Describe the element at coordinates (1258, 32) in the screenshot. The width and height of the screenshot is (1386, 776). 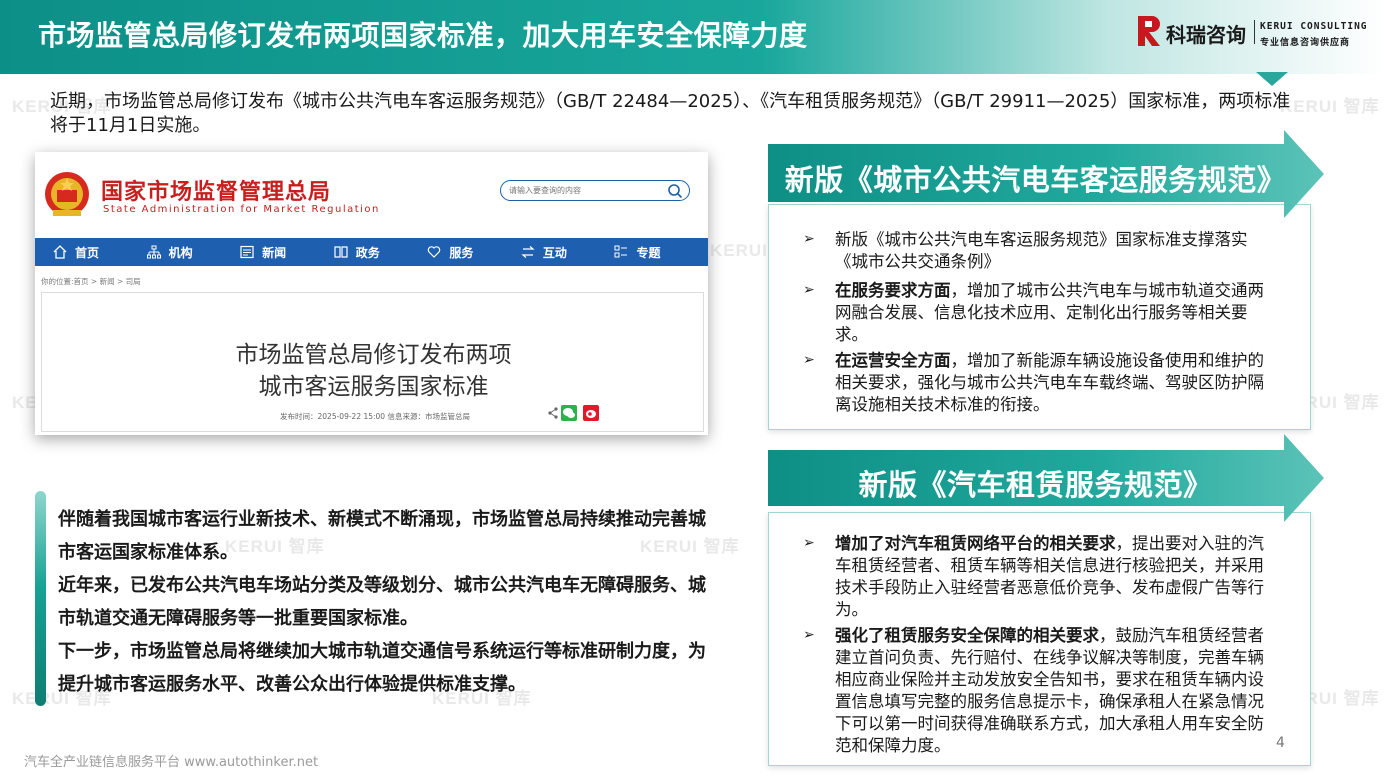
I see `brand-logo: 科瑞咨询 KERUI CONSULTING 专业信息咨询供应商` at that location.